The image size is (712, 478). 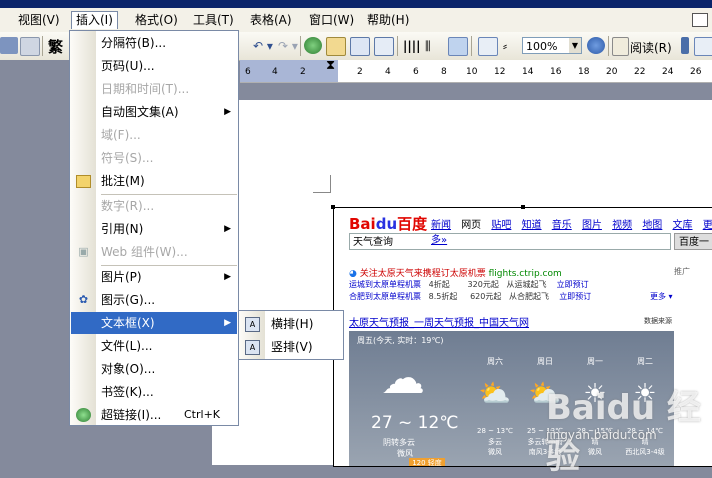 I want to click on ruler-tick: 26, so click(x=696, y=72).